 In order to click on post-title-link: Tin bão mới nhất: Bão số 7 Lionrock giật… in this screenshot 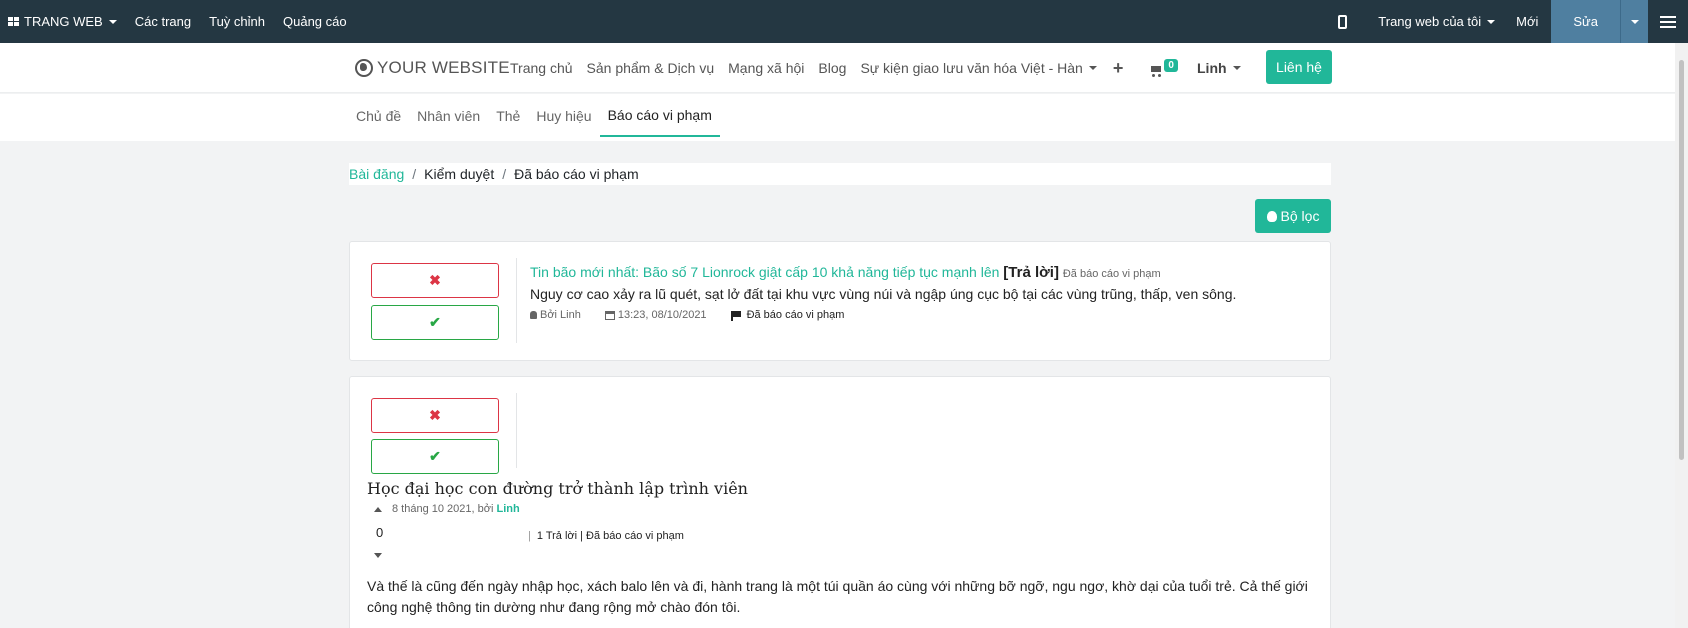, I will do `click(764, 272)`.